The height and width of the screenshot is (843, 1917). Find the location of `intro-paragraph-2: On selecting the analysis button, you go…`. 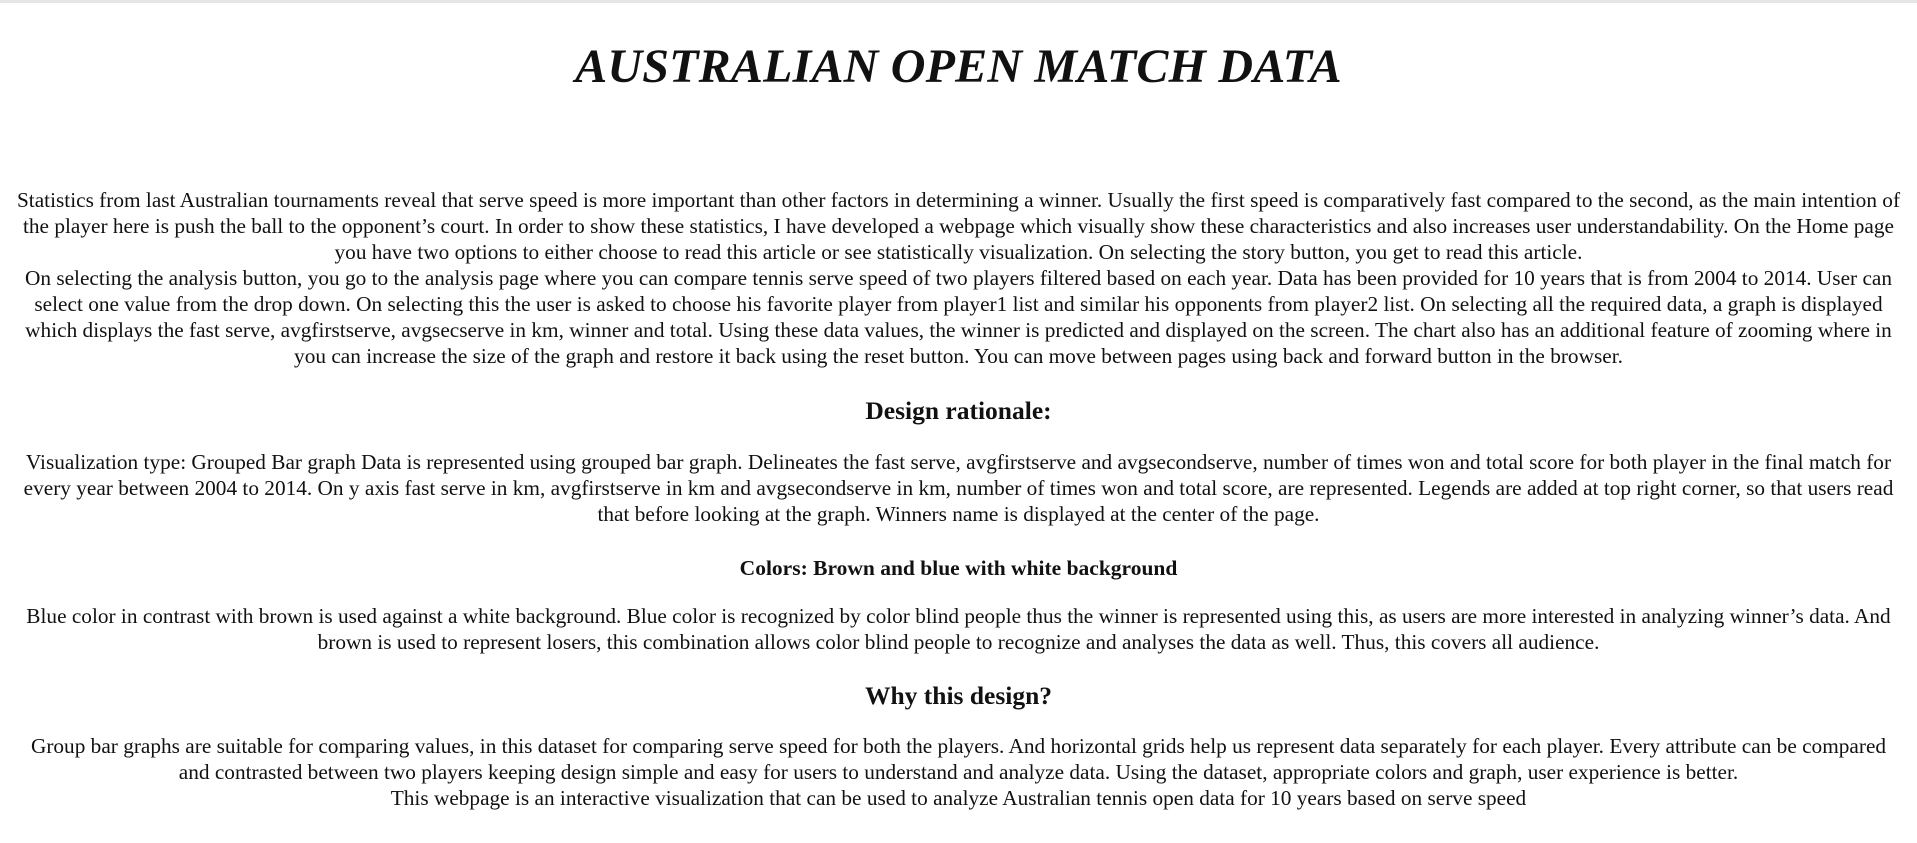

intro-paragraph-2: On selecting the analysis button, you go… is located at coordinates (958, 317).